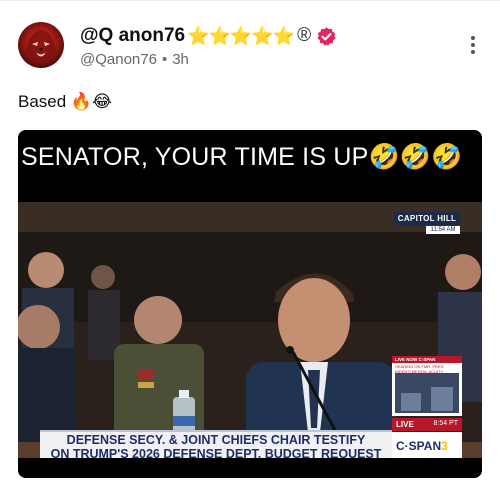  What do you see at coordinates (445, 423) in the screenshot?
I see `live-time: 8:54 PT` at bounding box center [445, 423].